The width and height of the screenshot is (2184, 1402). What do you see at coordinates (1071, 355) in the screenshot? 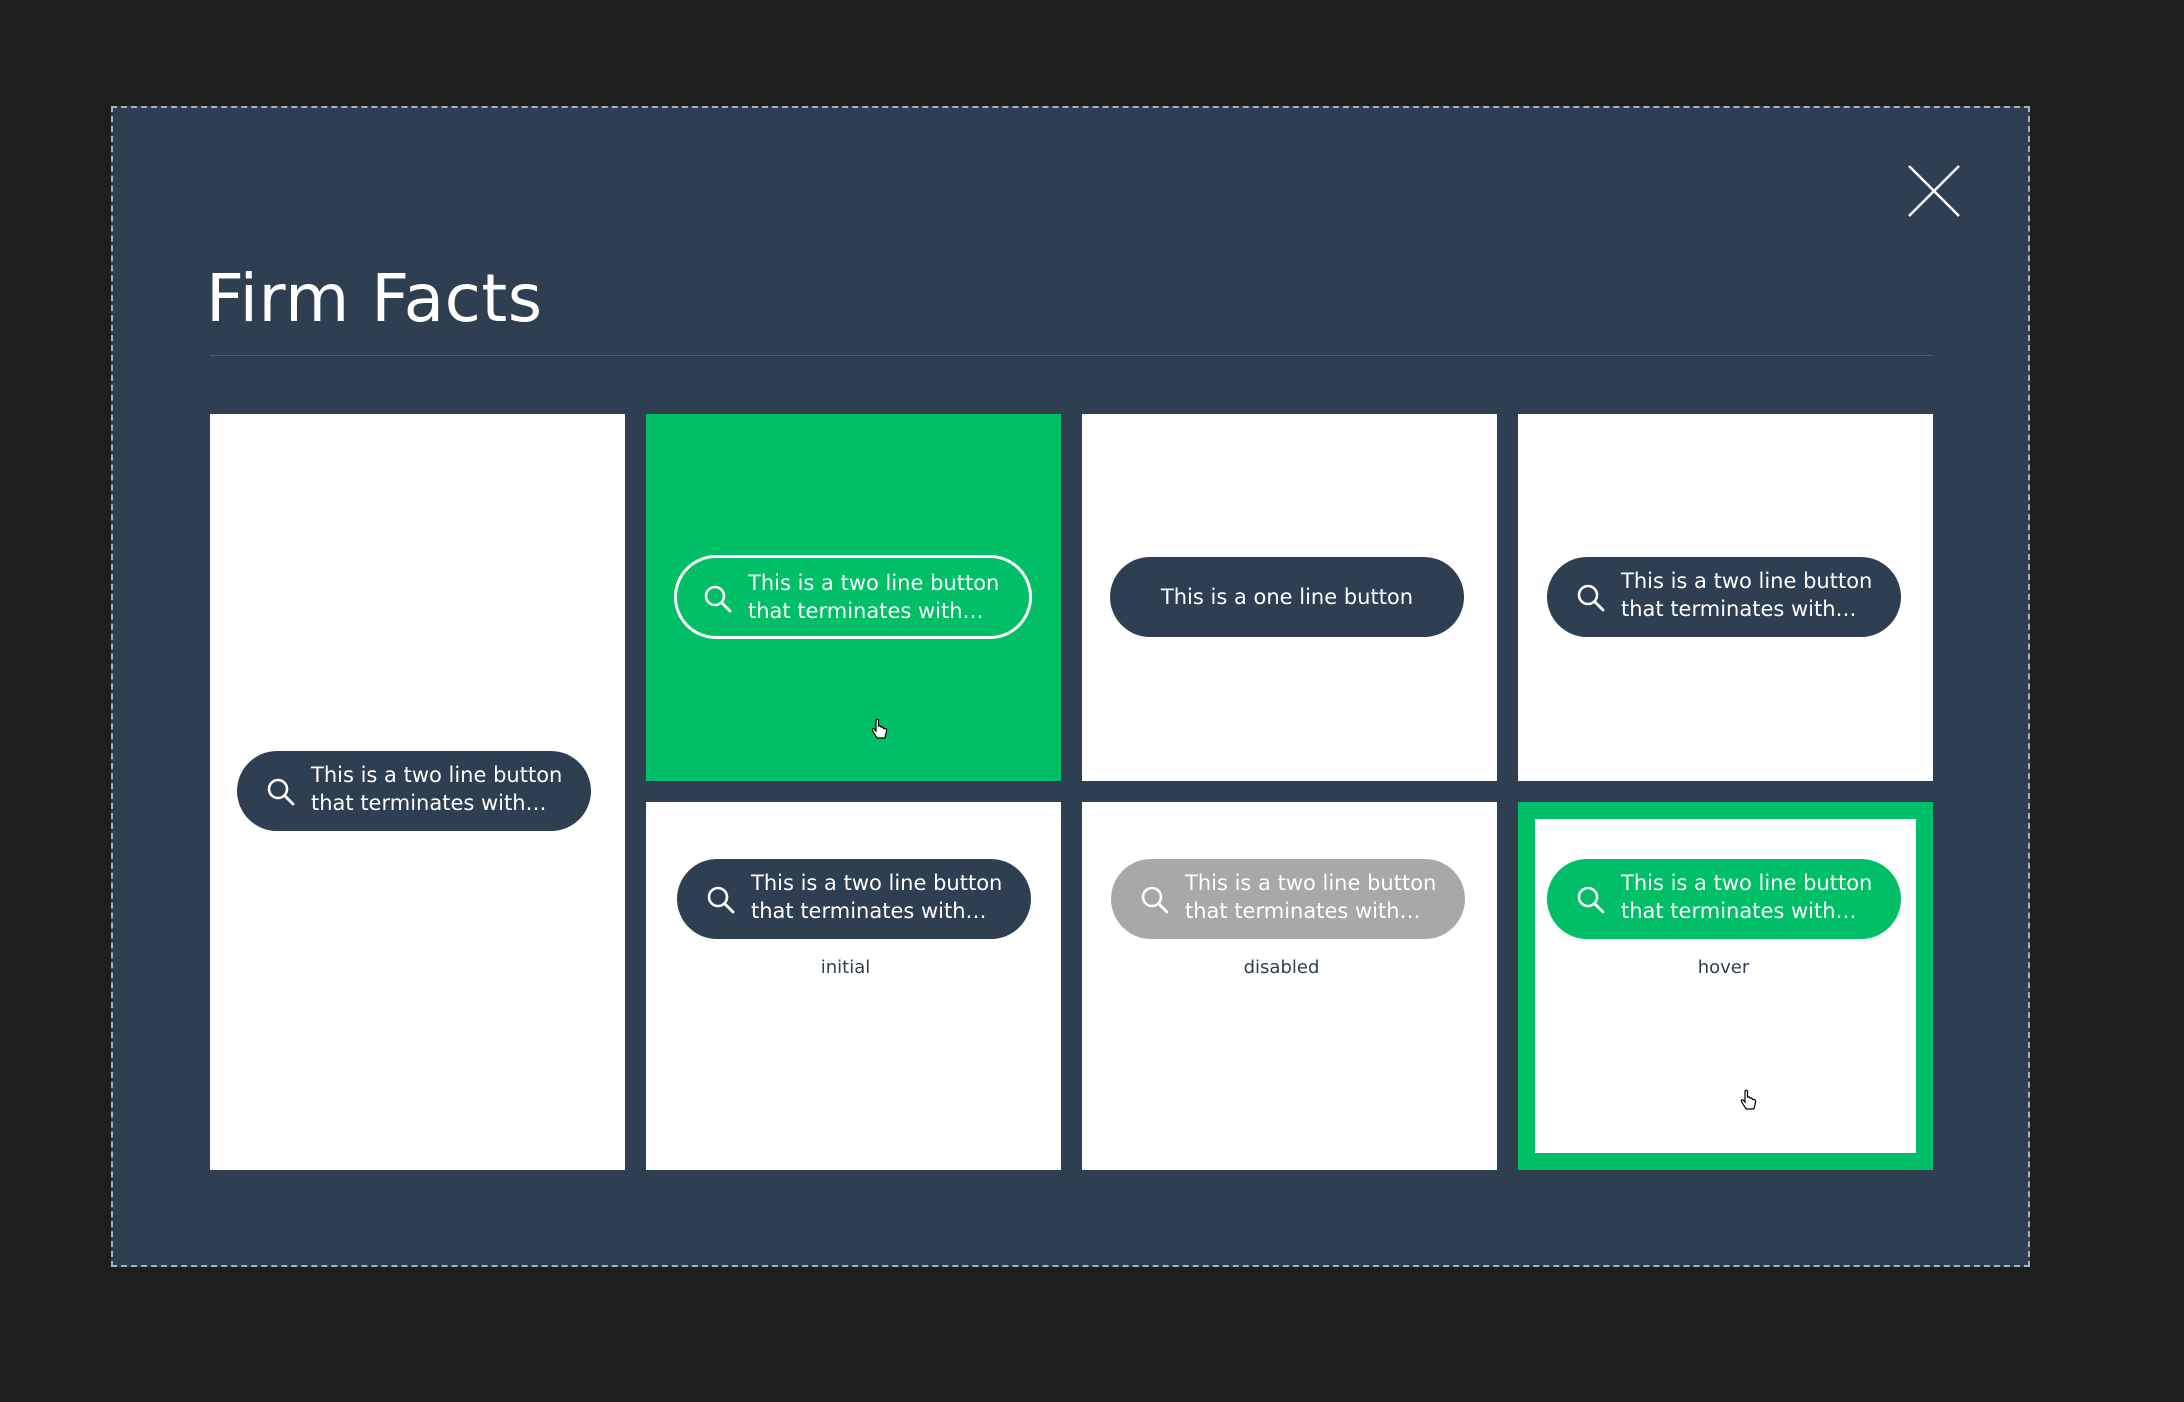
I see `title-divider` at bounding box center [1071, 355].